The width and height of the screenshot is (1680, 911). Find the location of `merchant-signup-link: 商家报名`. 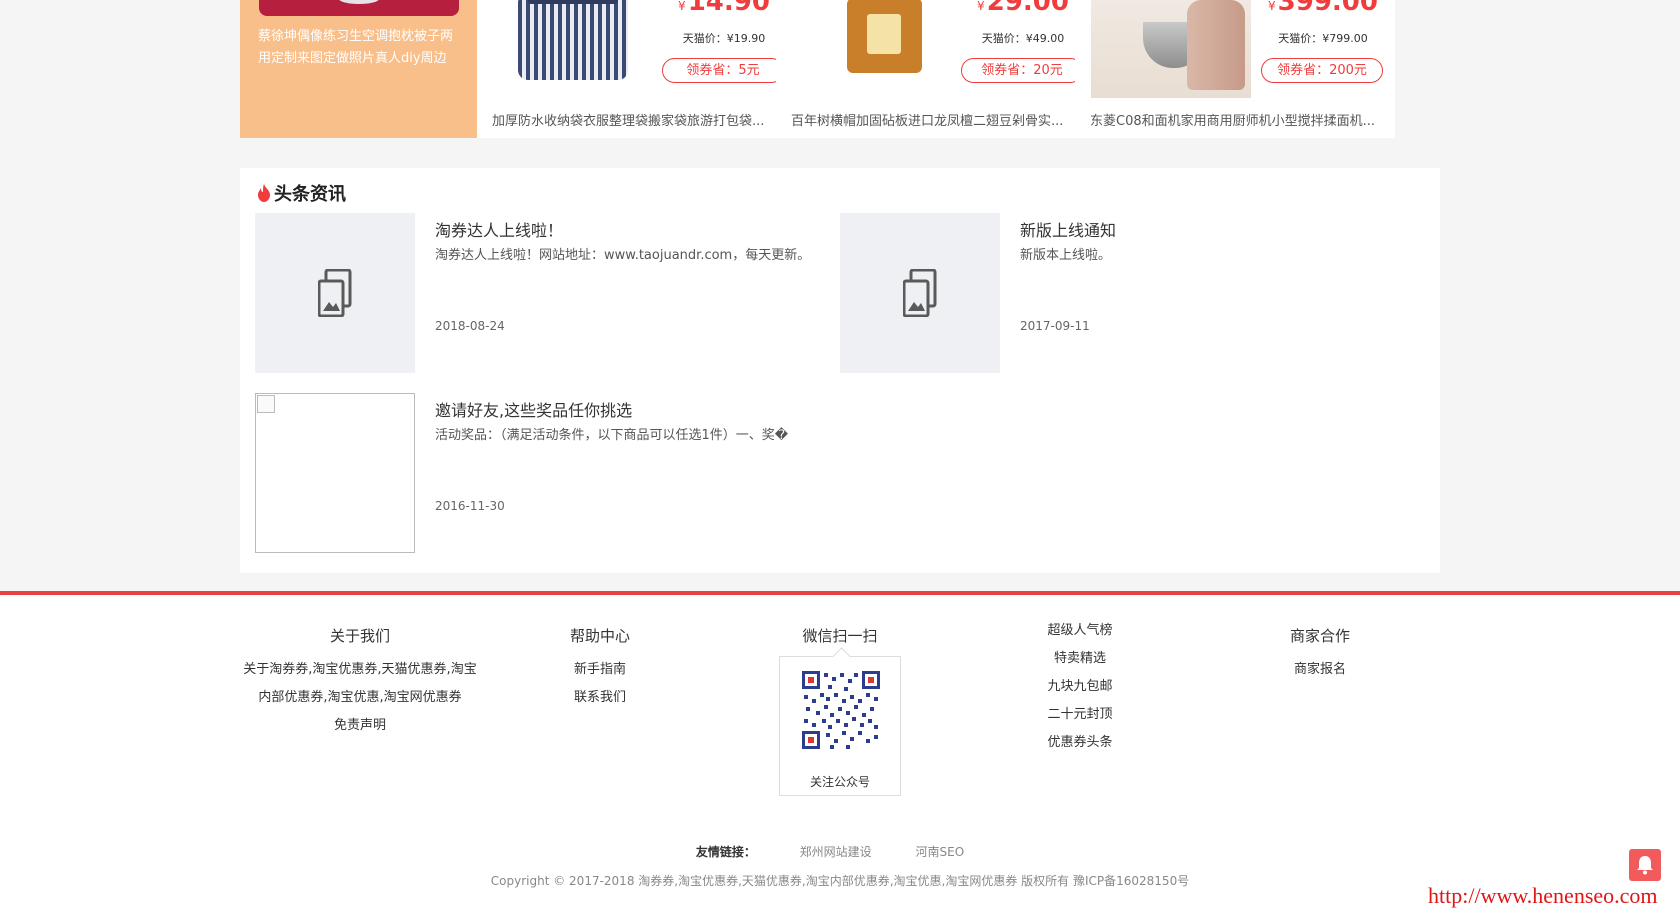

merchant-signup-link: 商家报名 is located at coordinates (1320, 670).